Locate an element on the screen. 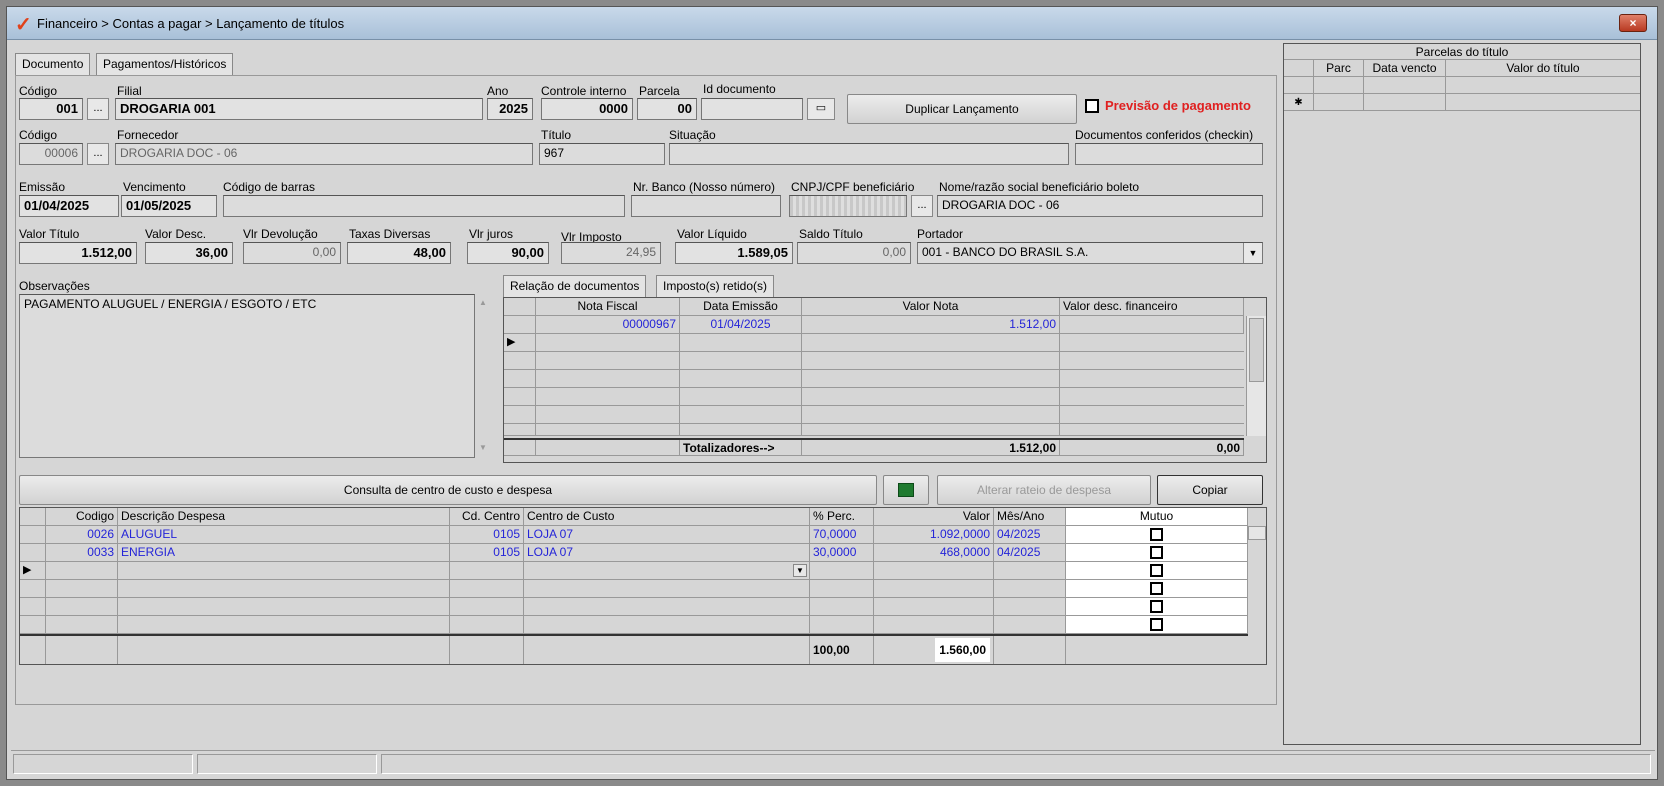 Image resolution: width=1664 pixels, height=786 pixels. scroll-down-icon: ▼ is located at coordinates (483, 447).